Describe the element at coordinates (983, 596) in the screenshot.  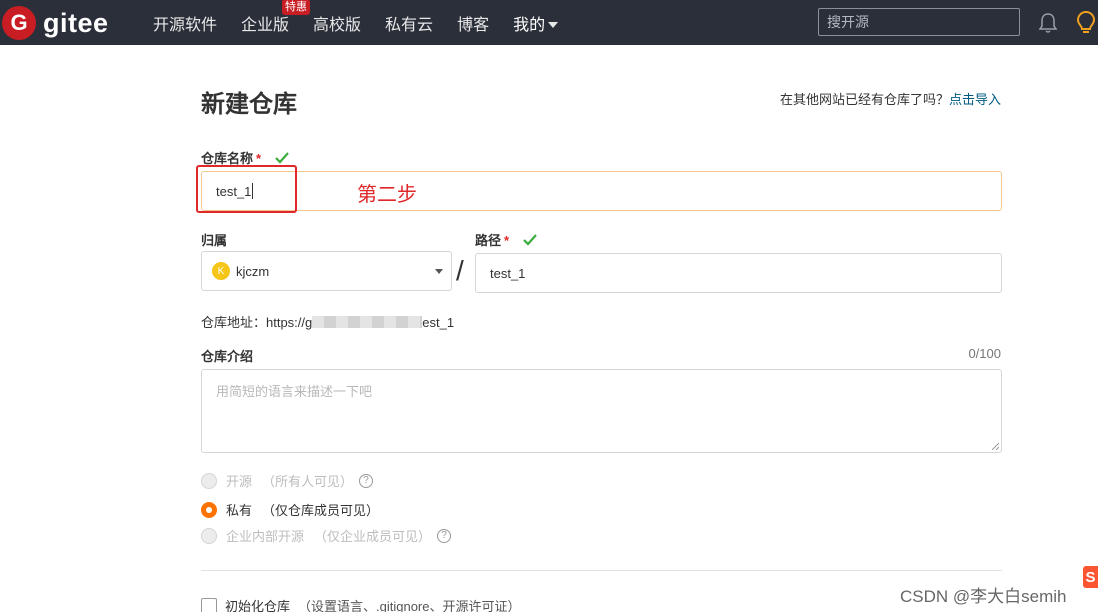
I see `csdn-watermark: CSDN @李大白semih` at that location.